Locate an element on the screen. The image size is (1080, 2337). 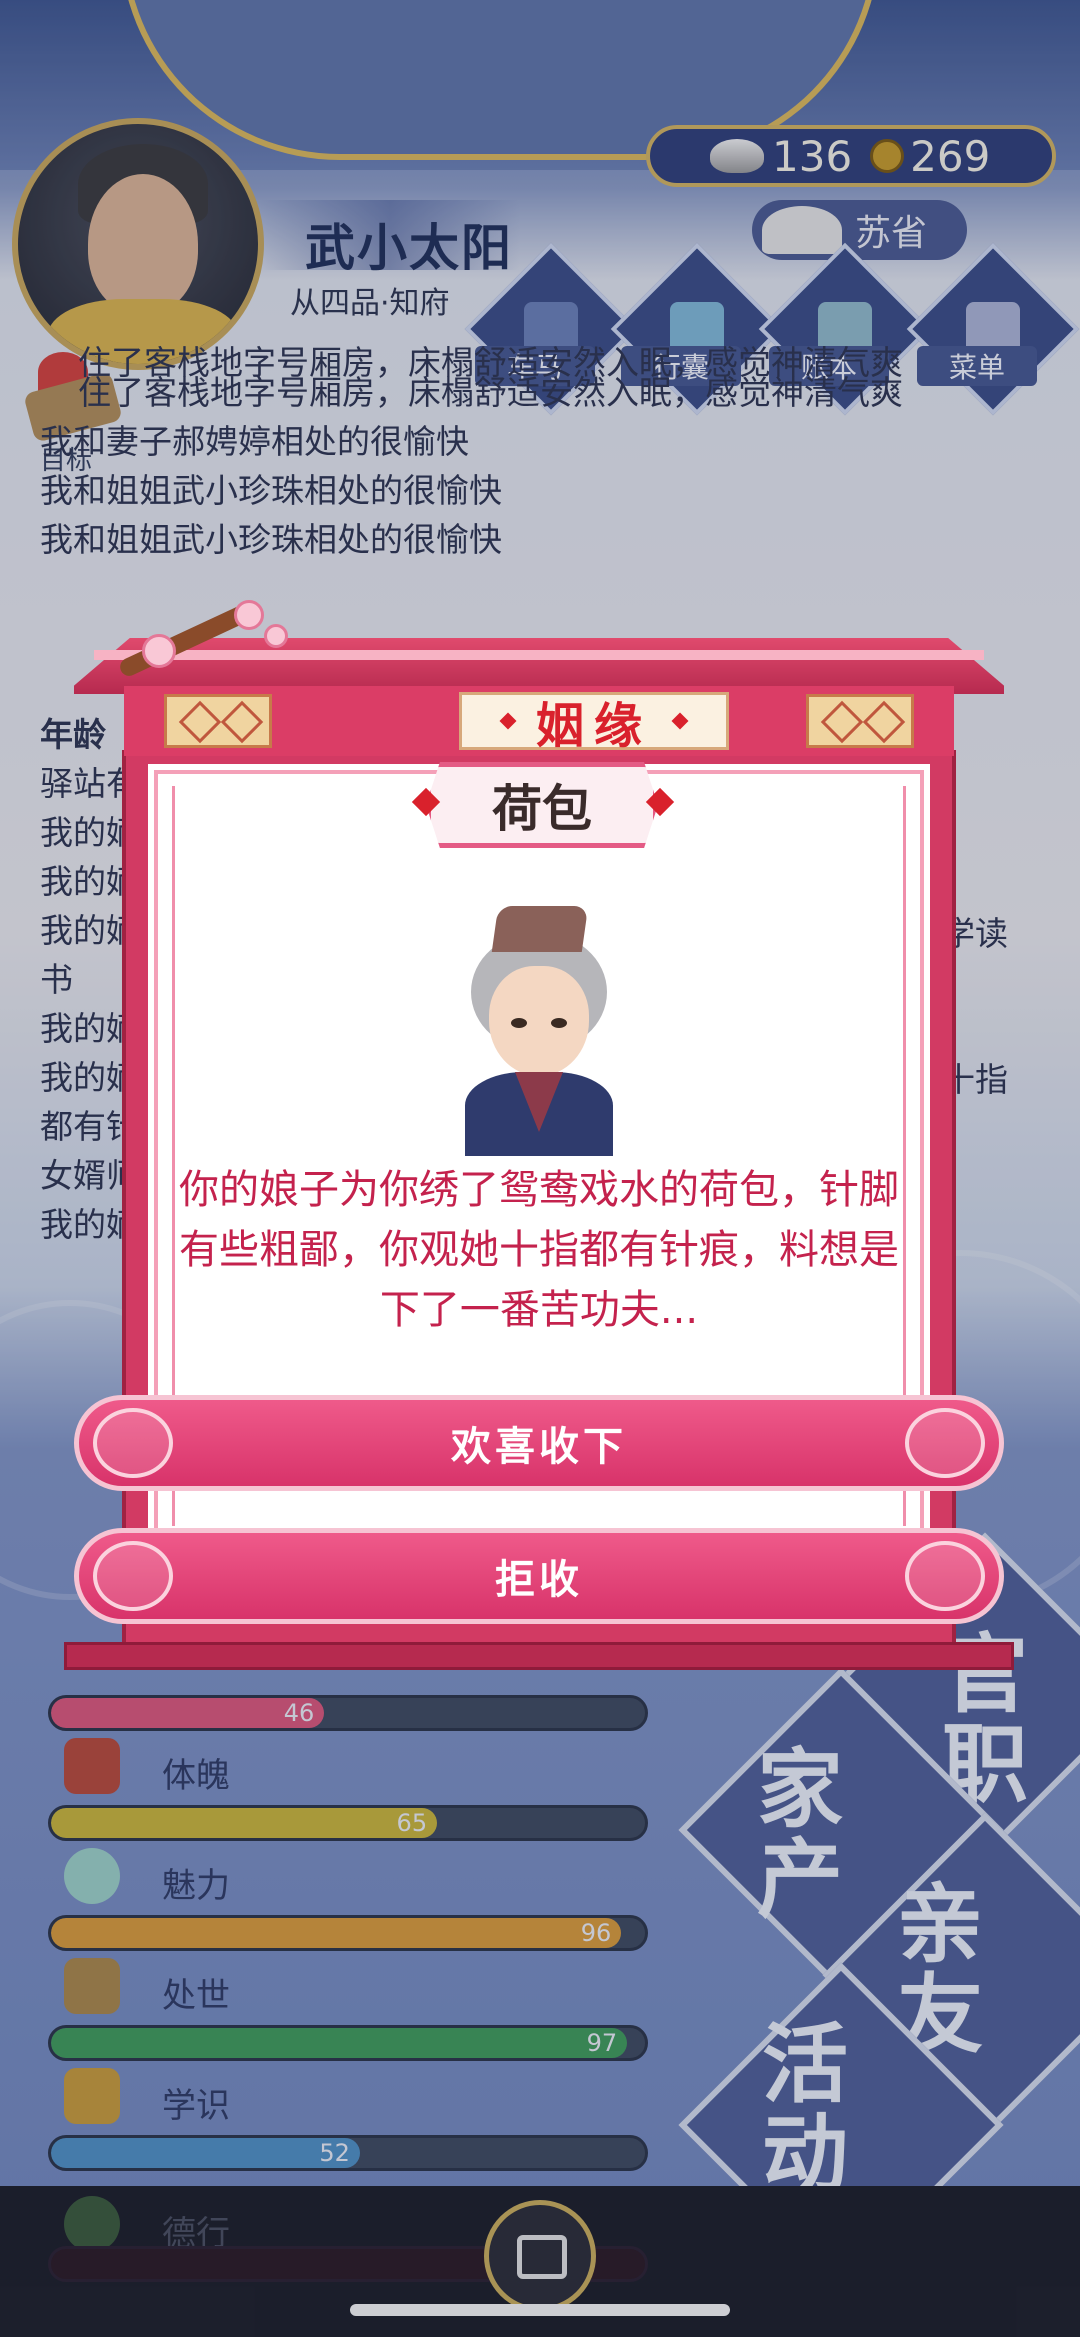
reject-gift-button: 拒收 is located at coordinates (539, 1576).